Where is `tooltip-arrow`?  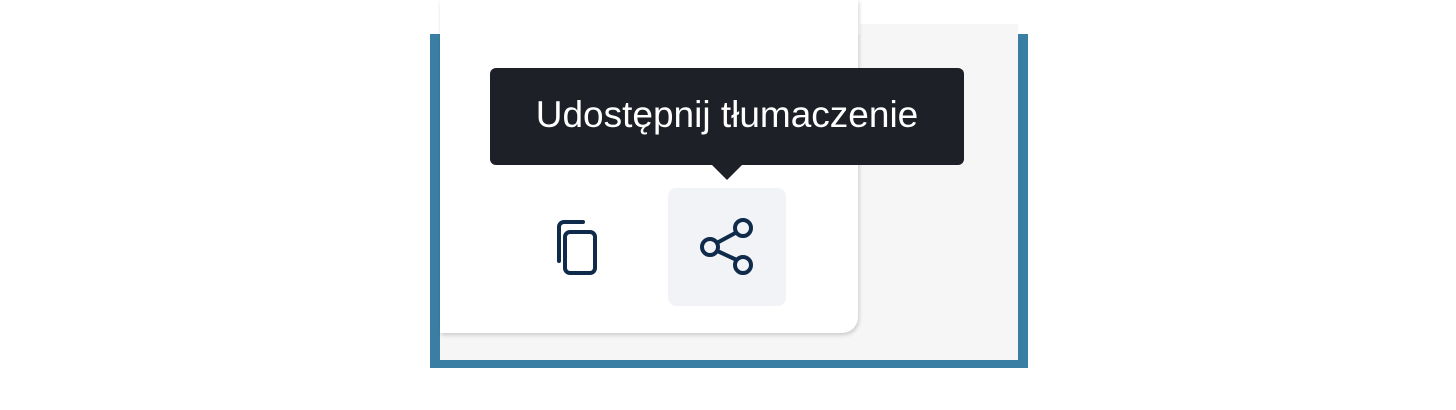
tooltip-arrow is located at coordinates (727, 172).